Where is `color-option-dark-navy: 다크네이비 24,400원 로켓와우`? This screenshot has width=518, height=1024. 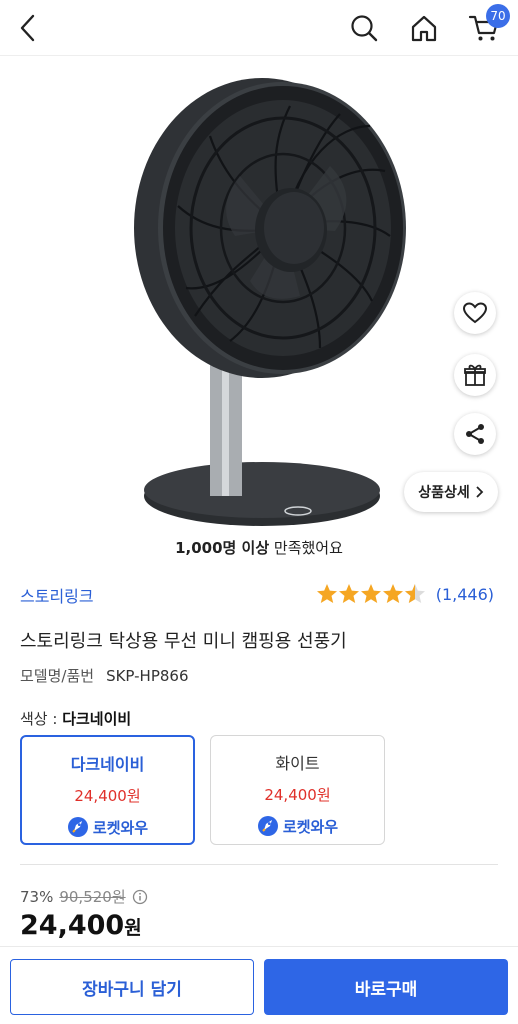
color-option-dark-navy: 다크네이비 24,400원 로켓와우 is located at coordinates (107, 790).